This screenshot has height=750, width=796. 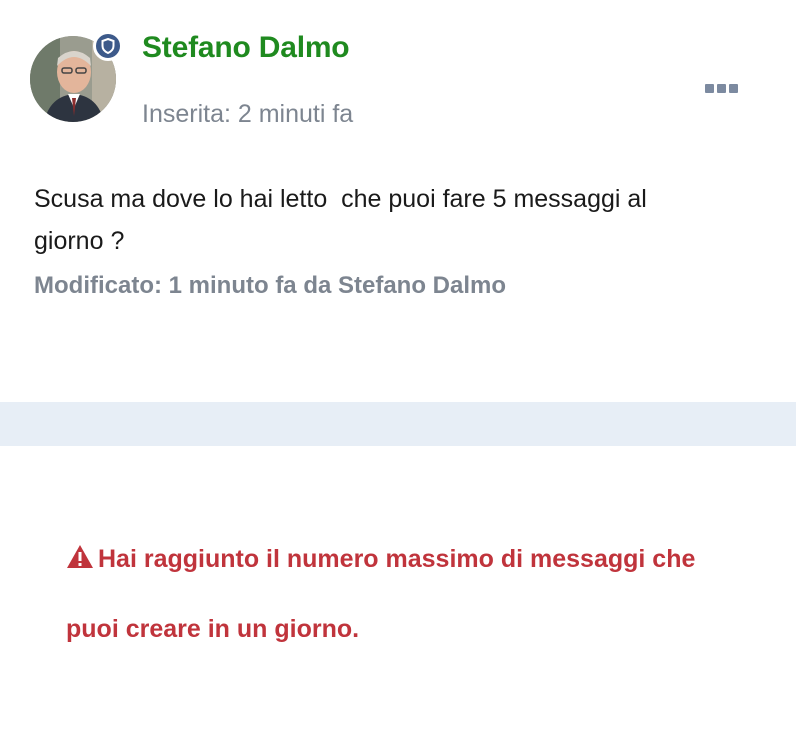 I want to click on post-timestamp: Inserita: 2 minuti fa, so click(x=248, y=114).